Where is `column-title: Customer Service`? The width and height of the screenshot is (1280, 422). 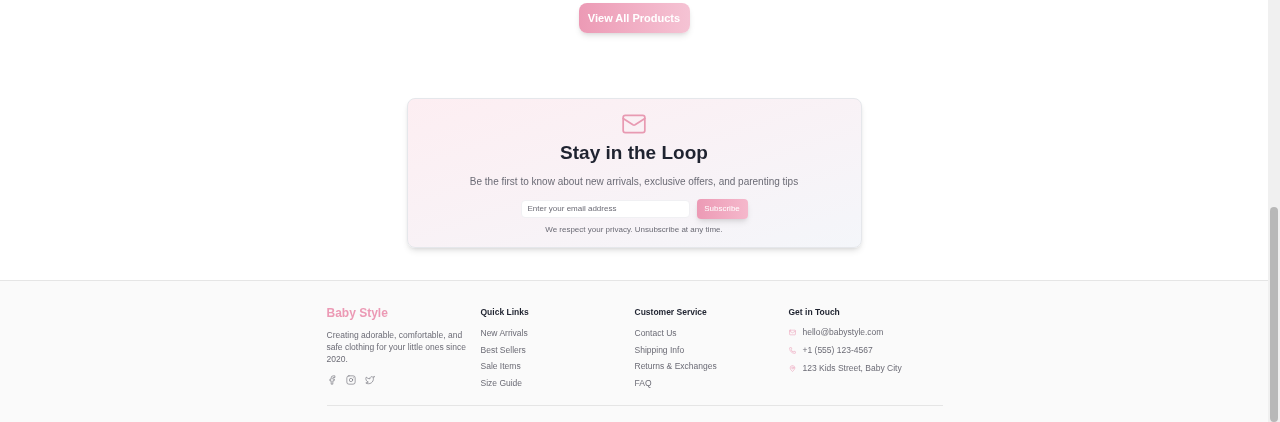
column-title: Customer Service is located at coordinates (671, 312).